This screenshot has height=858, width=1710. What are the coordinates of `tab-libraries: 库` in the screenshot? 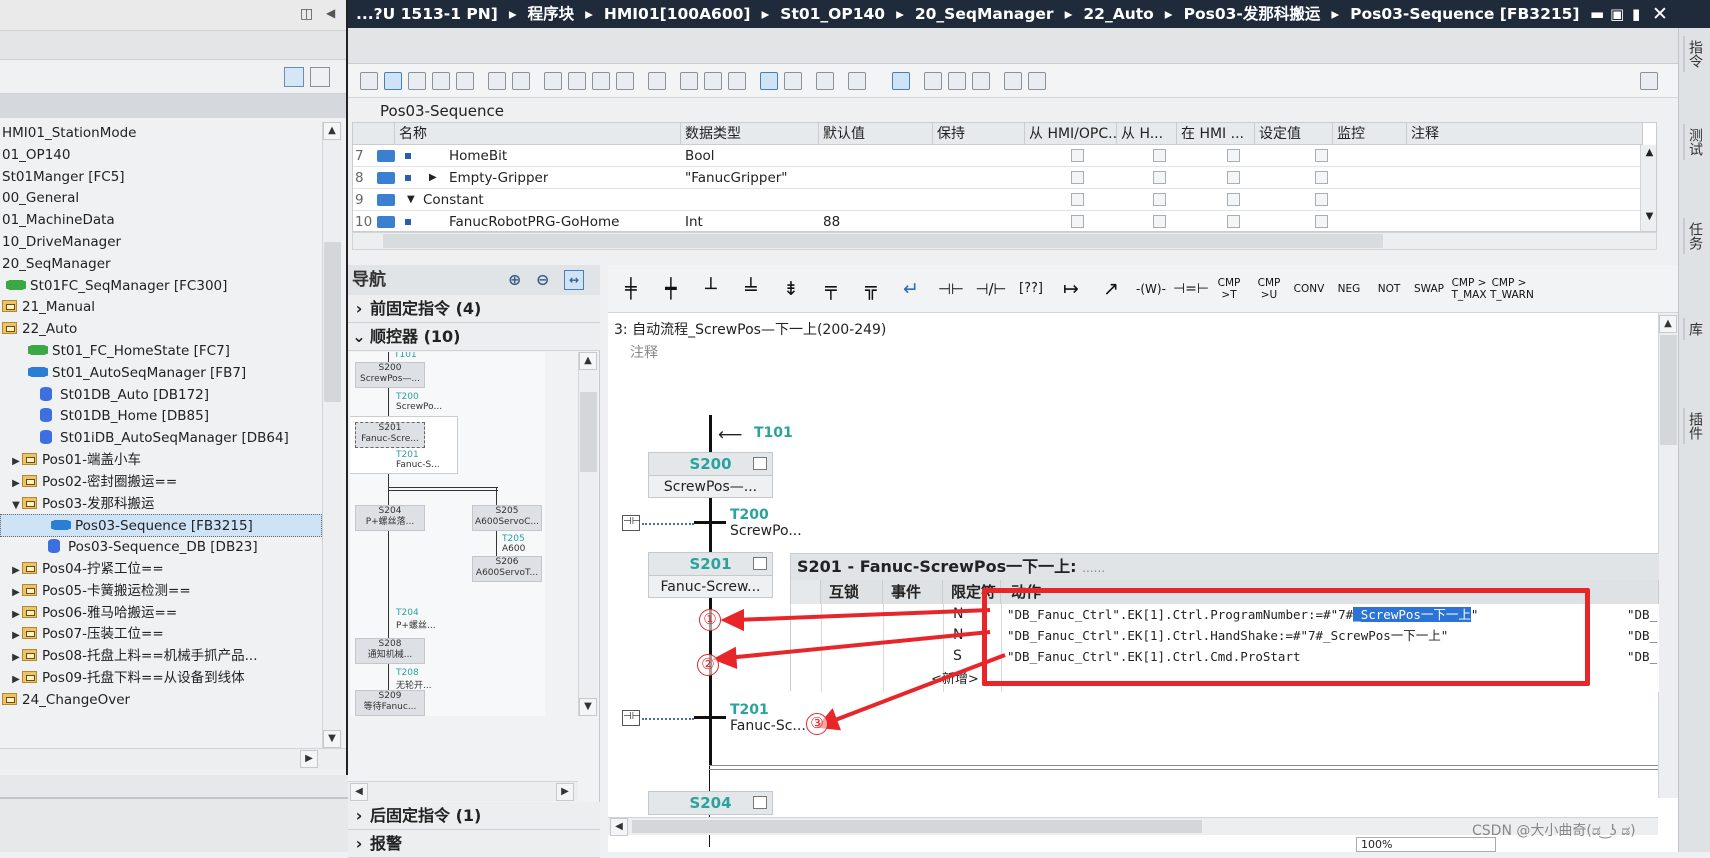 It's located at (1694, 329).